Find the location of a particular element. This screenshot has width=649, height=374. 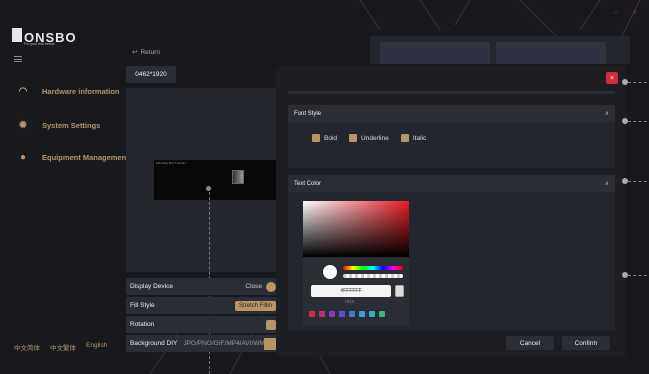

preview-screen: CPU Temp 45.0 °C 22.14 s is located at coordinates (215, 180).